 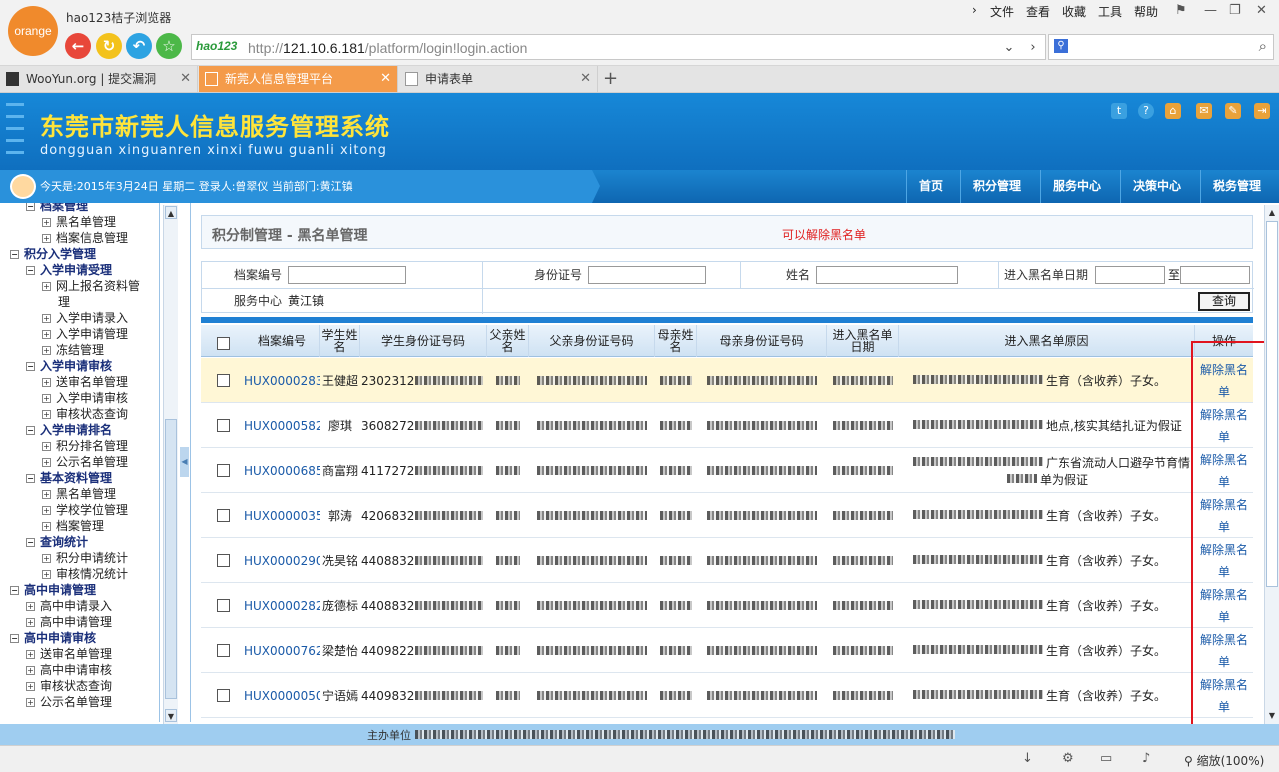 I want to click on sidebar-item: + 学校学位管理, so click(x=85, y=510).